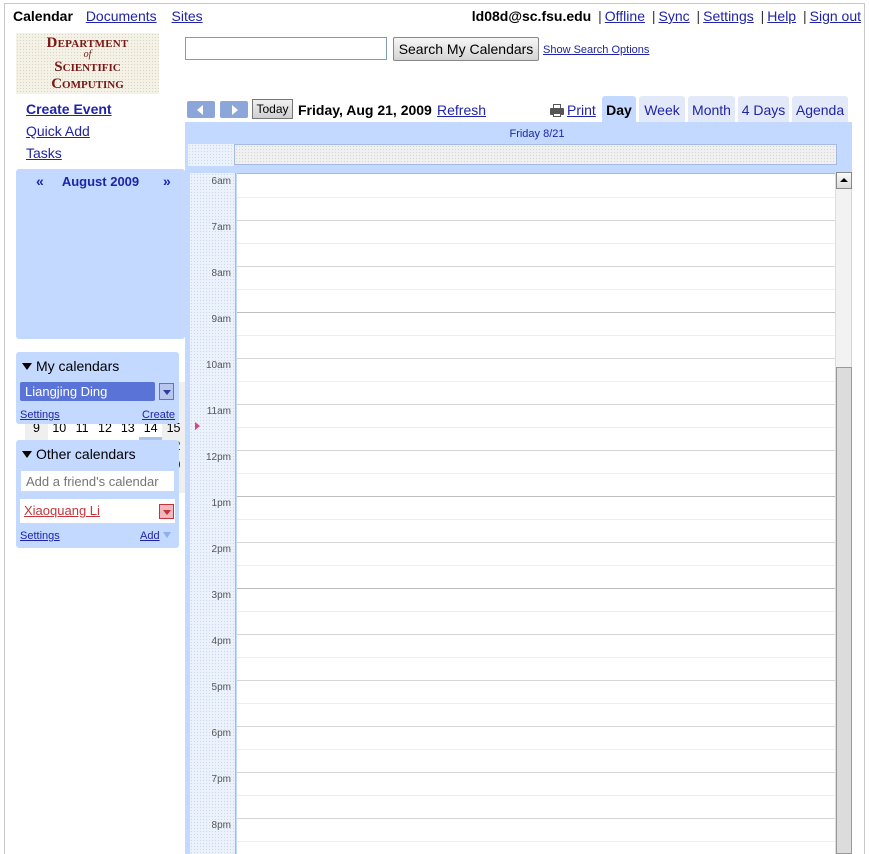  Describe the element at coordinates (218, 365) in the screenshot. I see `hour-label: 10am` at that location.